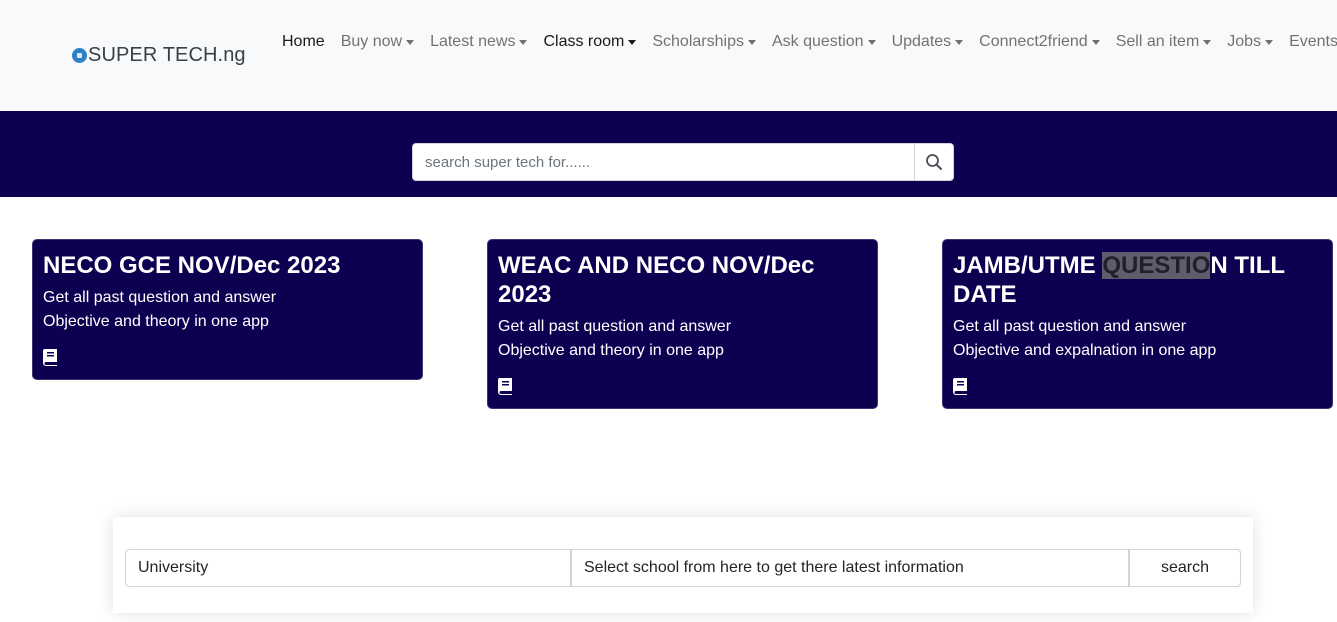 This screenshot has height=622, width=1337. Describe the element at coordinates (473, 41) in the screenshot. I see `nav-label: Latest news` at that location.